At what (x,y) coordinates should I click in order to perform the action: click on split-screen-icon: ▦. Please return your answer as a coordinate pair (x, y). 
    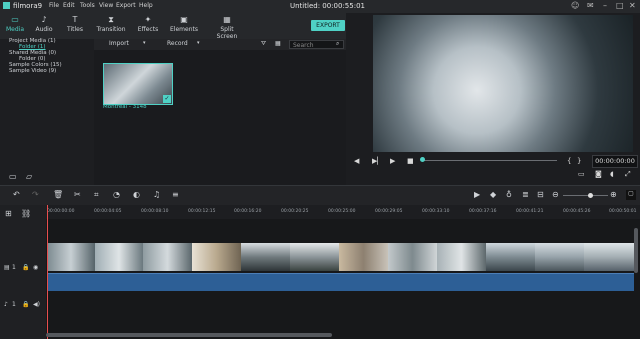
    Looking at the image, I should click on (227, 19).